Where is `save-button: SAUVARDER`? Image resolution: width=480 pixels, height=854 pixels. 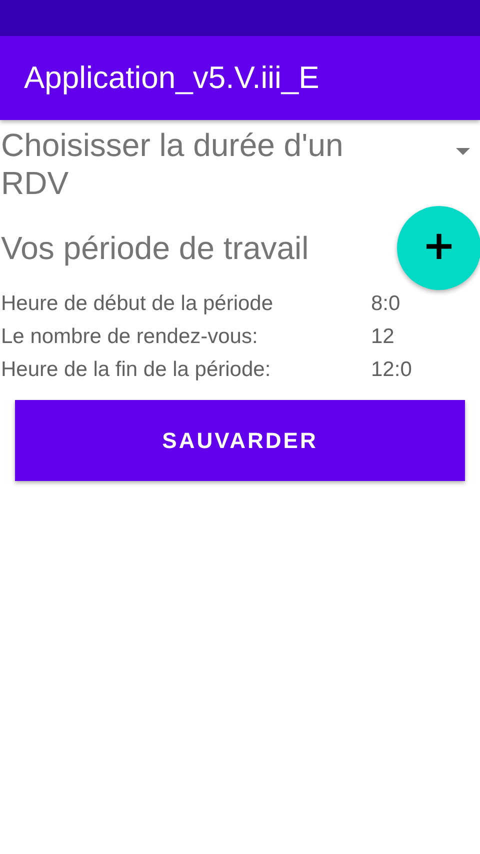 save-button: SAUVARDER is located at coordinates (240, 440).